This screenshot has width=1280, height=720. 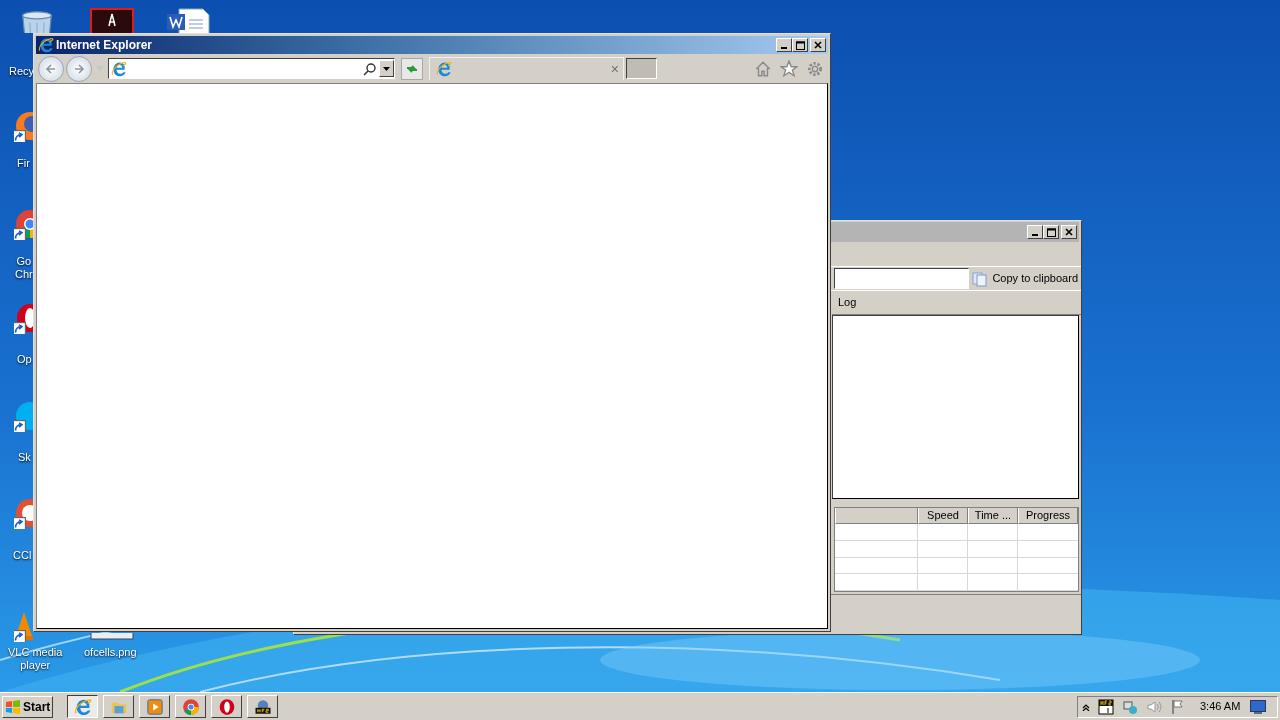 I want to click on refresh-button, so click(x=412, y=68).